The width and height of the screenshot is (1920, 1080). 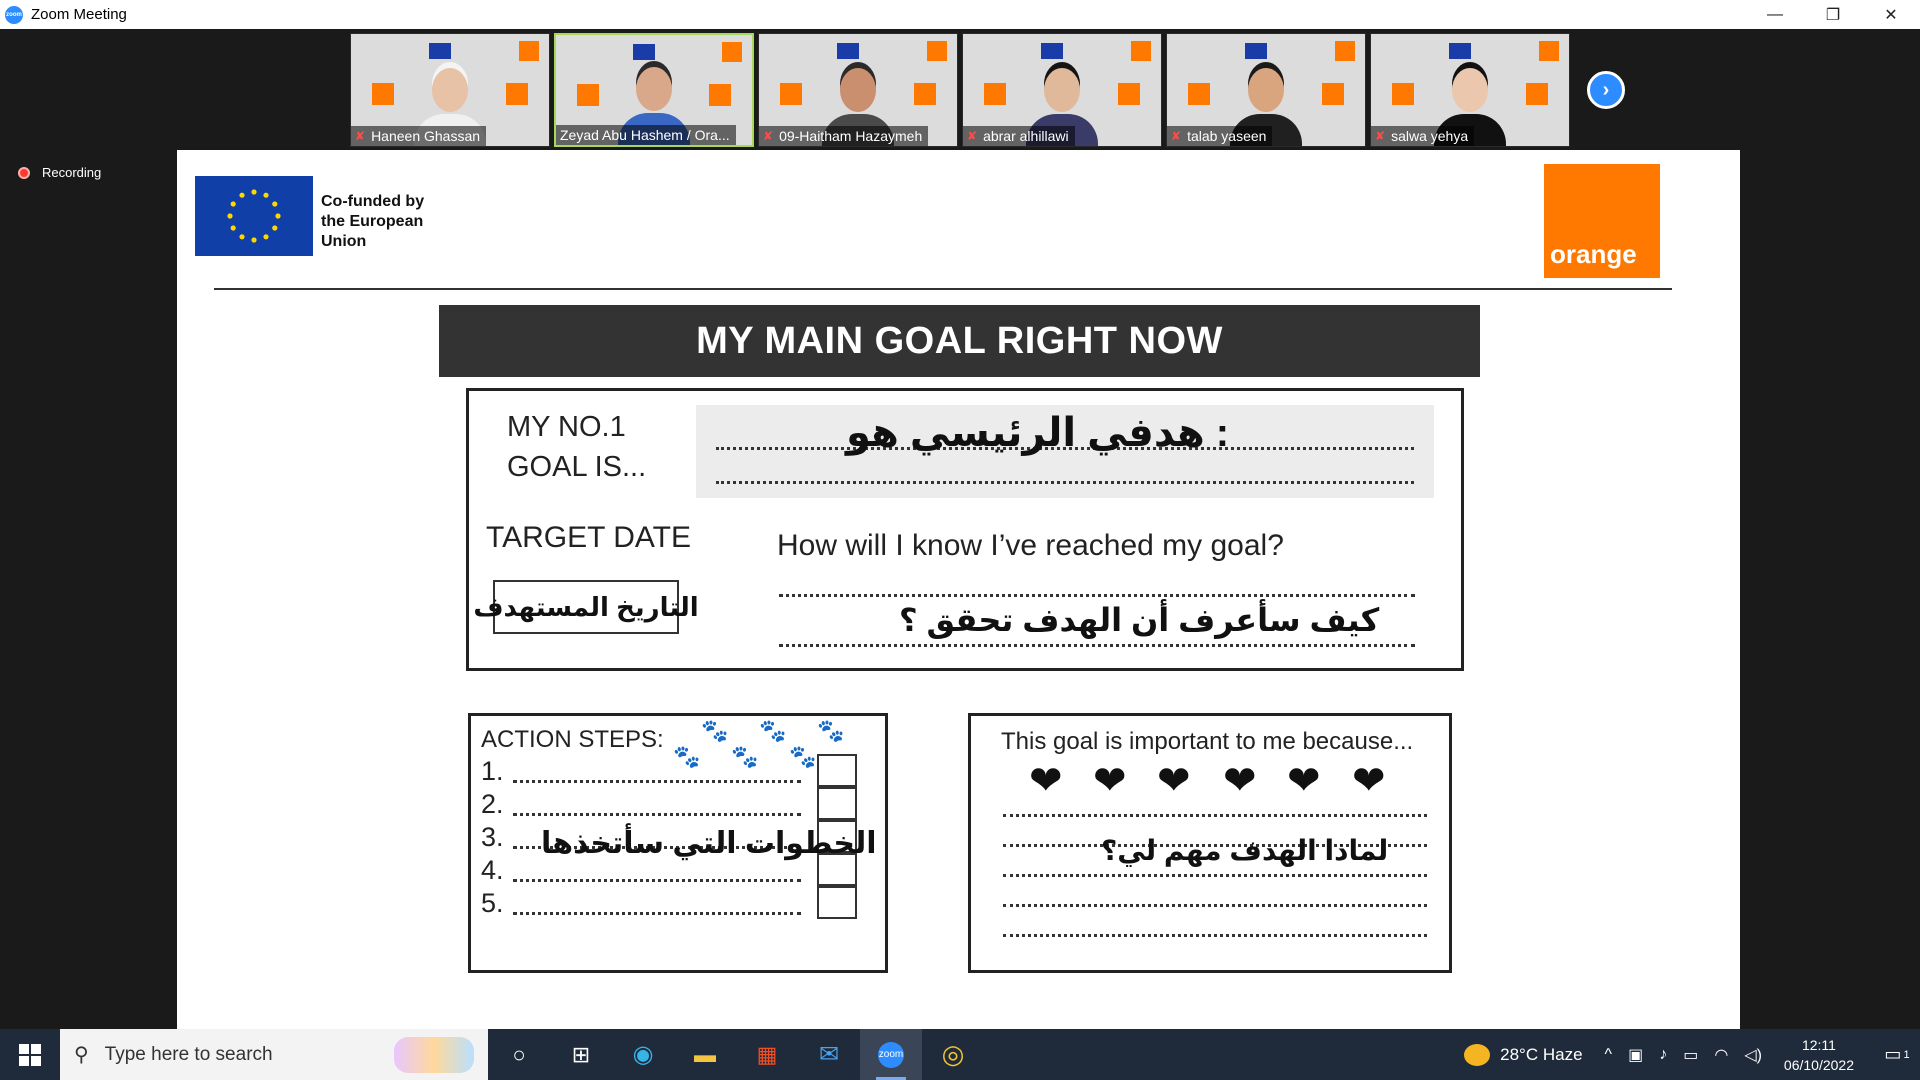 I want to click on slide-title: MY MAIN GOAL RIGHT NOW, so click(x=959, y=340).